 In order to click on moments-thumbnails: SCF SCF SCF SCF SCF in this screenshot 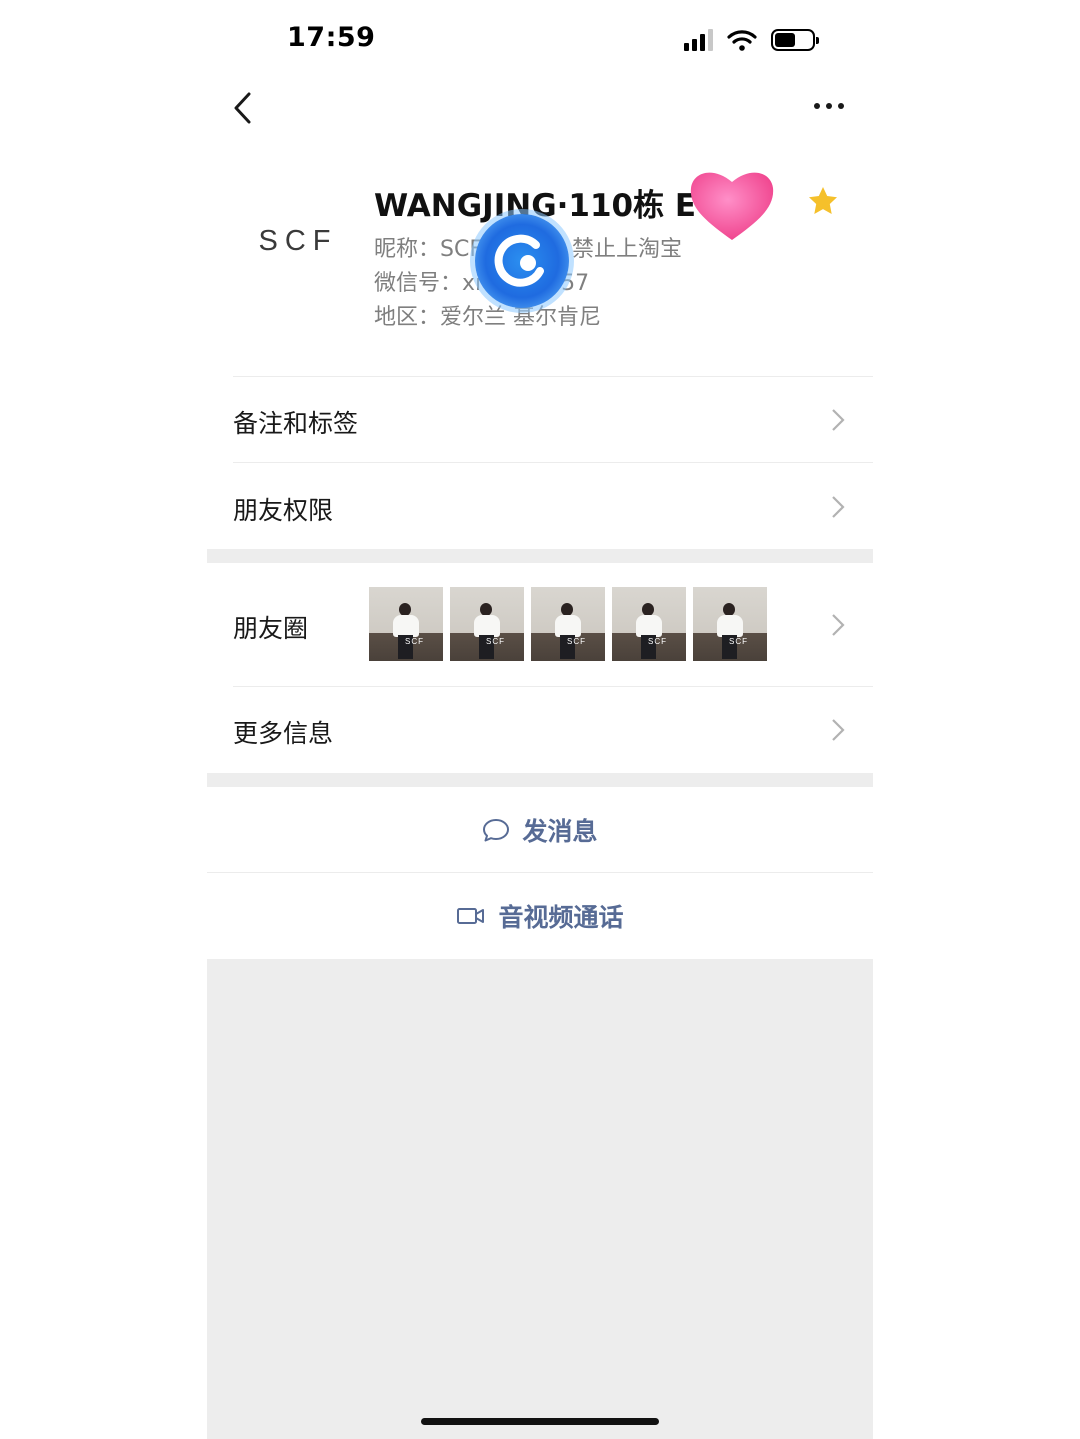, I will do `click(568, 624)`.